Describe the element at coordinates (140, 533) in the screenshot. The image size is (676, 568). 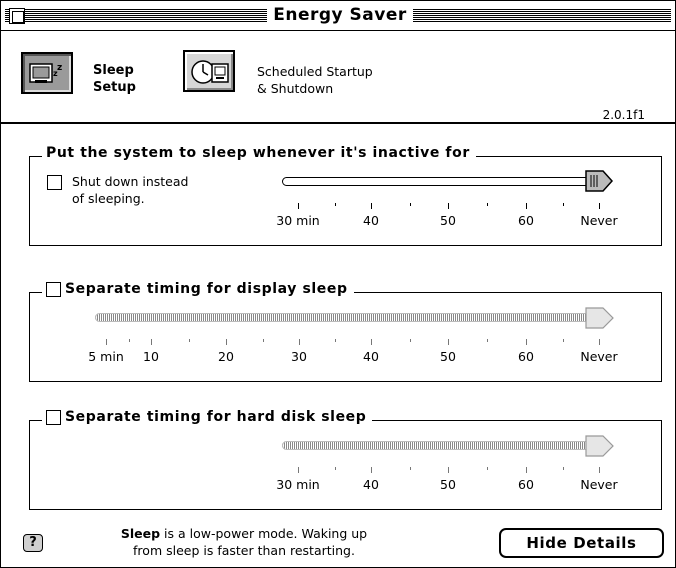
I see `help-text-bold: Sleep` at that location.